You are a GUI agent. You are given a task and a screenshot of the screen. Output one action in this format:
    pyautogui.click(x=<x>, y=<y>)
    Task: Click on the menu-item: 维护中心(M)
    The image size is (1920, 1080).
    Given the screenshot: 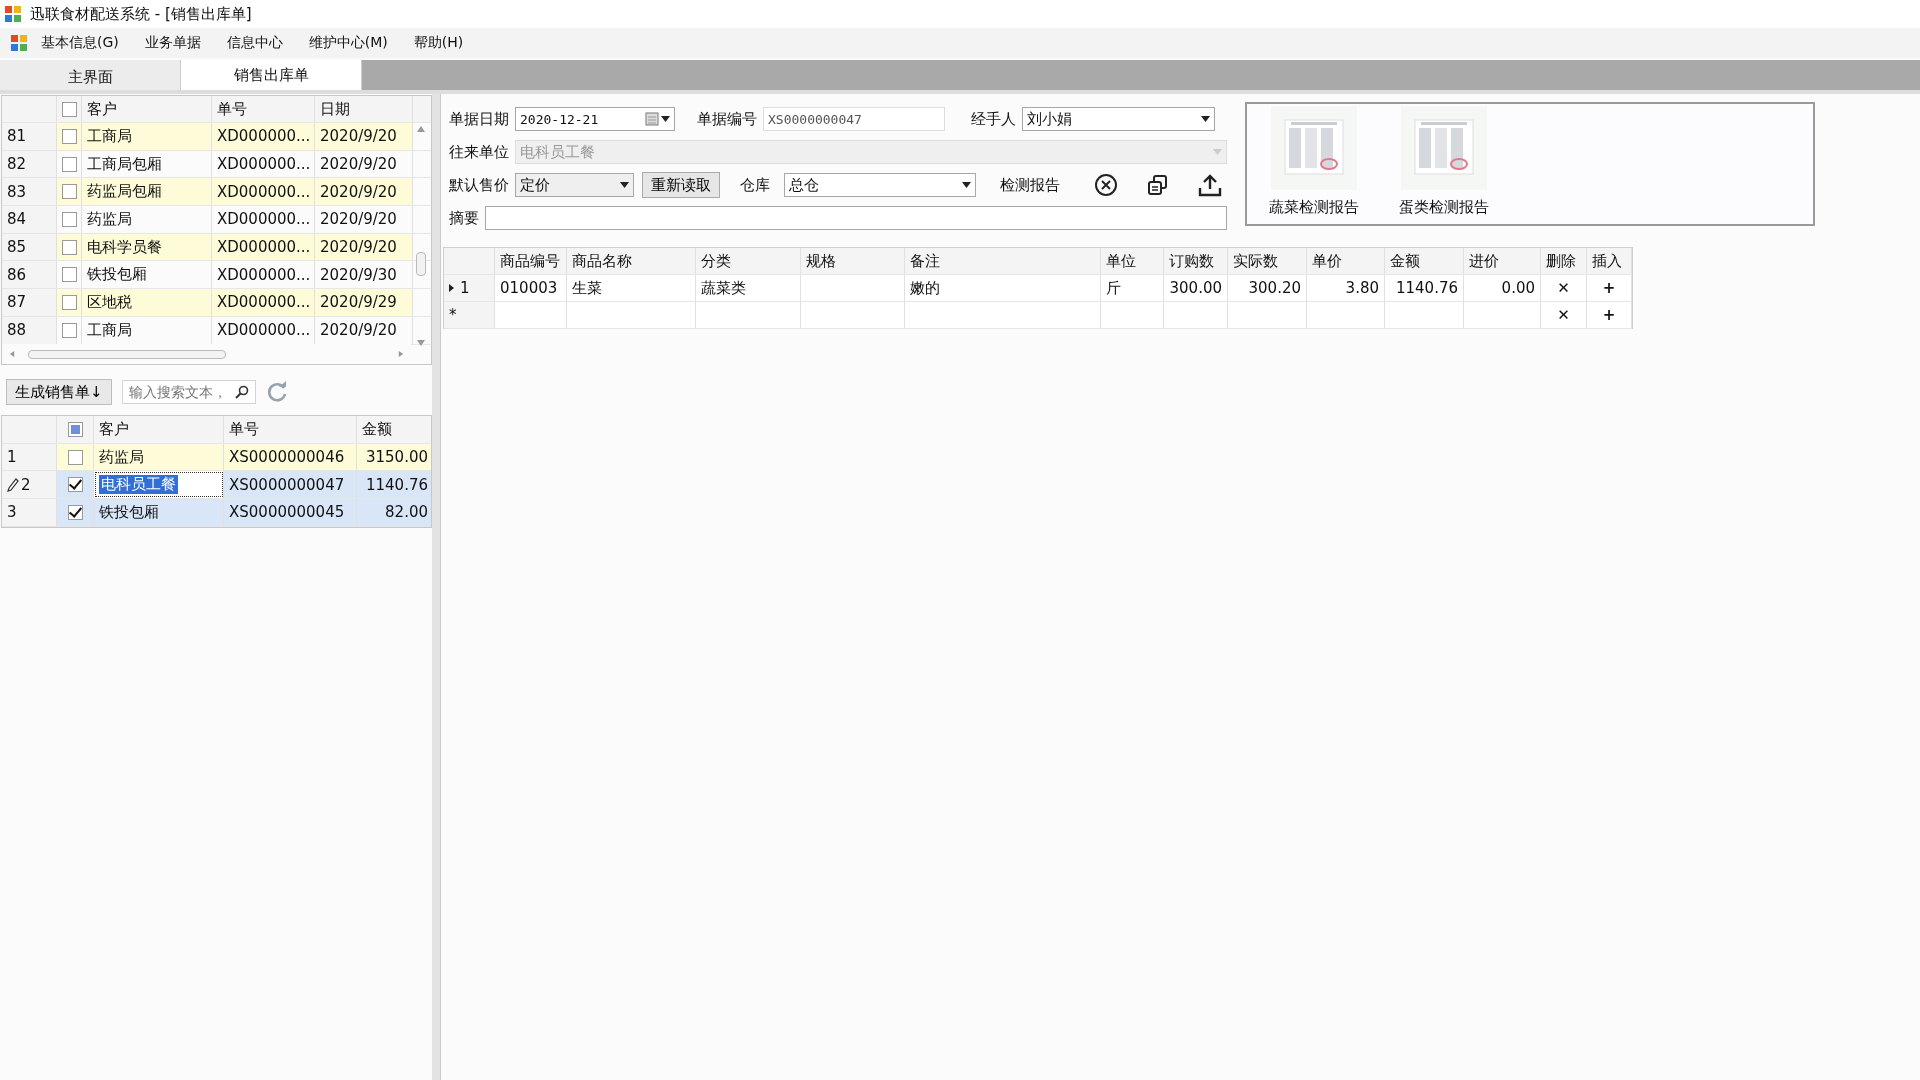 What is the action you would take?
    pyautogui.click(x=348, y=43)
    